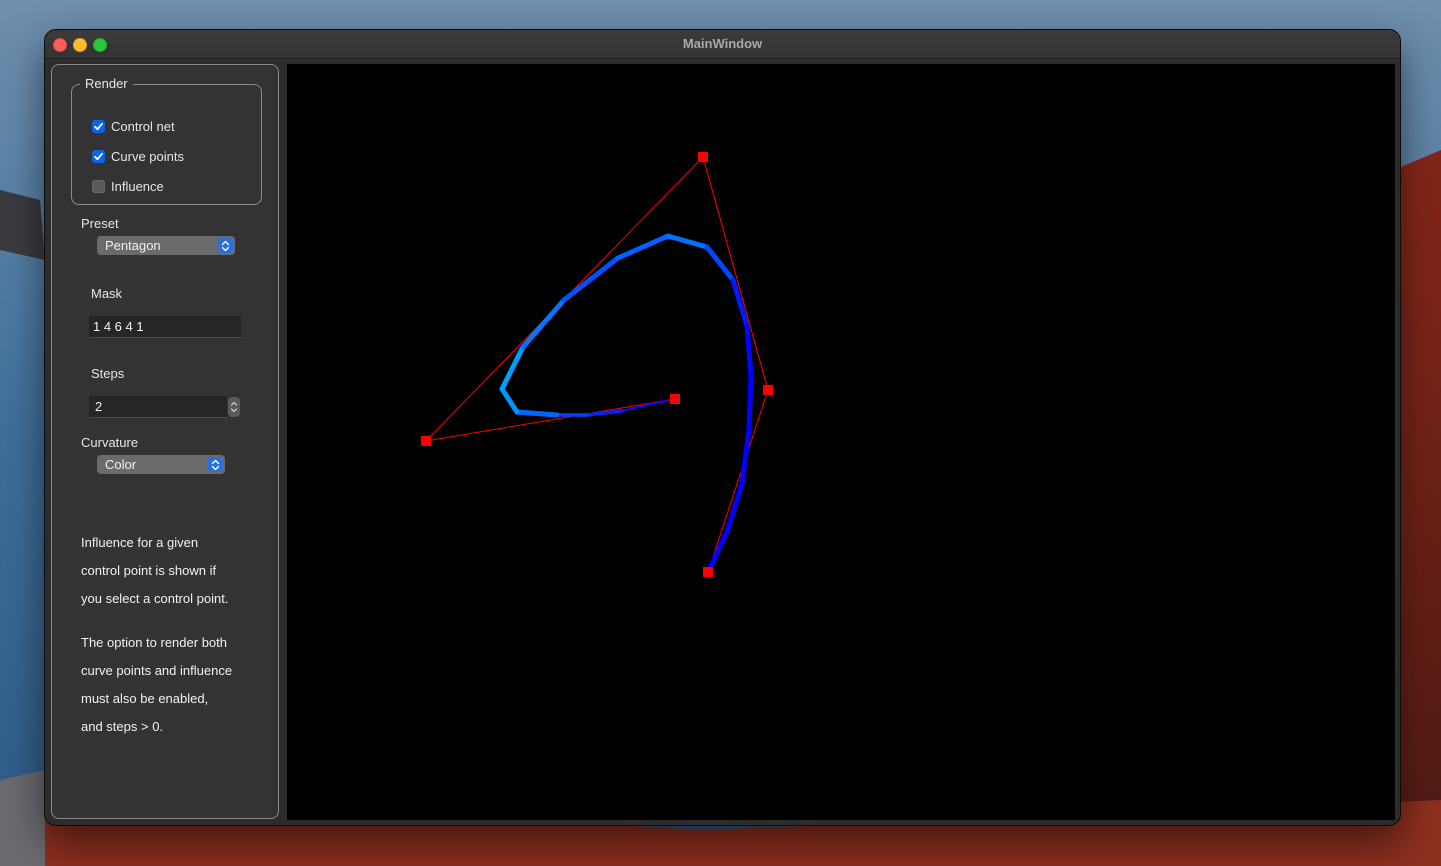  What do you see at coordinates (149, 570) in the screenshot?
I see `help-line: control point is shown if` at bounding box center [149, 570].